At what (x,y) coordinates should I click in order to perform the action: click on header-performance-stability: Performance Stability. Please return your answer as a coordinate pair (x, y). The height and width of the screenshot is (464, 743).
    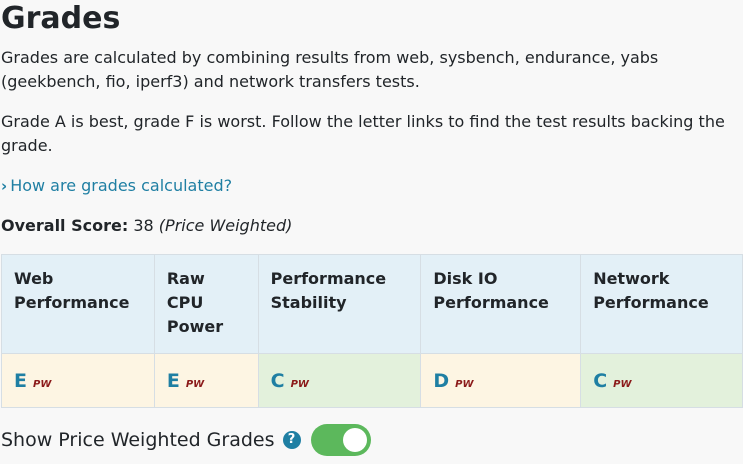
    Looking at the image, I should click on (339, 304).